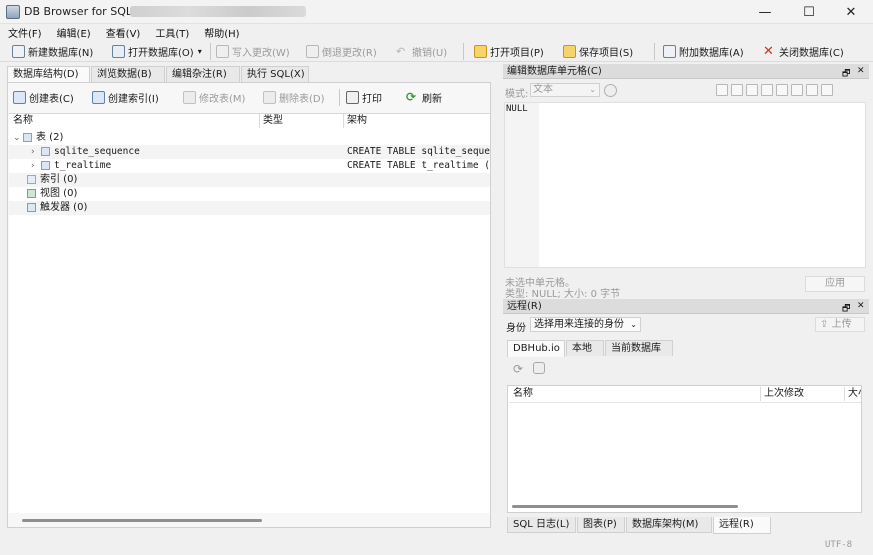  I want to click on menu-file: 文件(F), so click(25, 32).